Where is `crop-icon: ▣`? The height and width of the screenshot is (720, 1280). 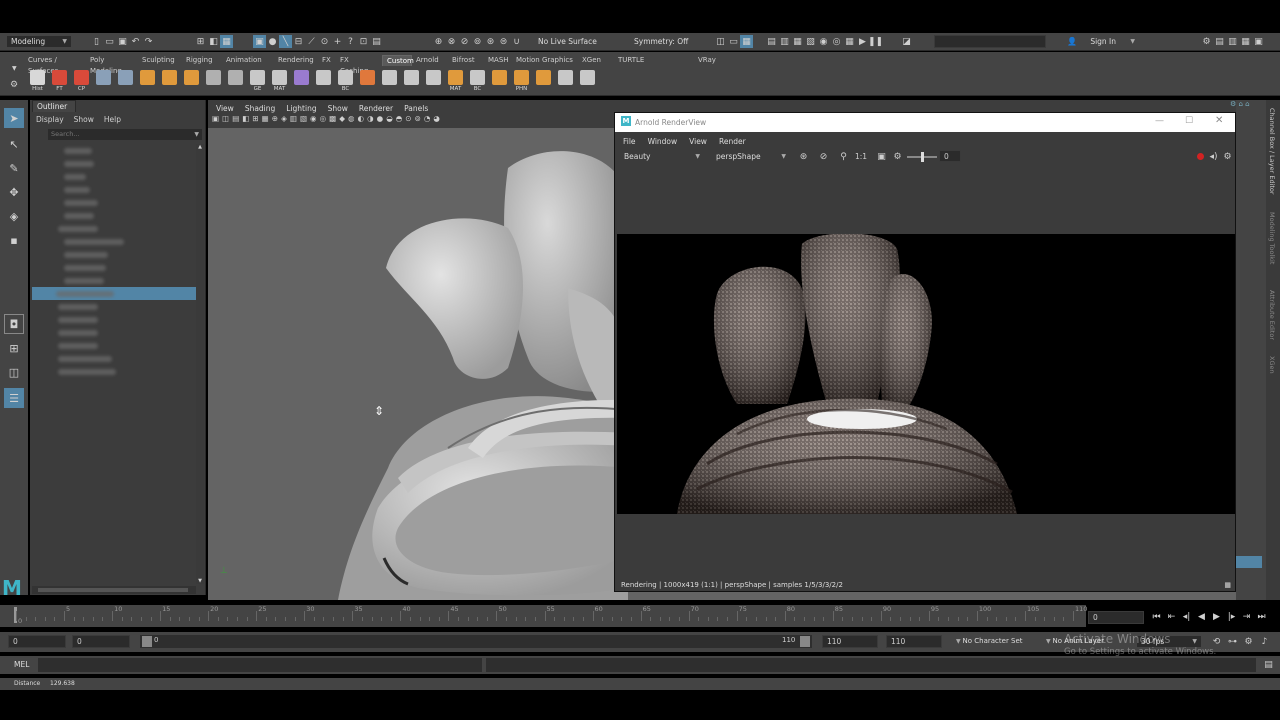 crop-icon: ▣ is located at coordinates (881, 156).